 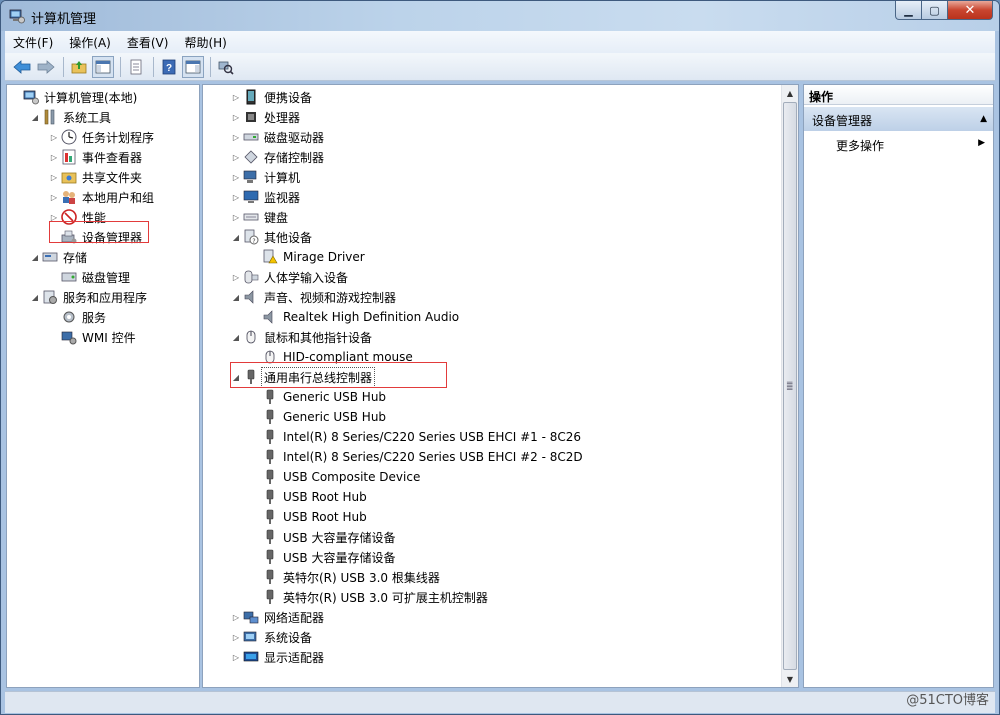 I want to click on back-button, so click(x=22, y=67).